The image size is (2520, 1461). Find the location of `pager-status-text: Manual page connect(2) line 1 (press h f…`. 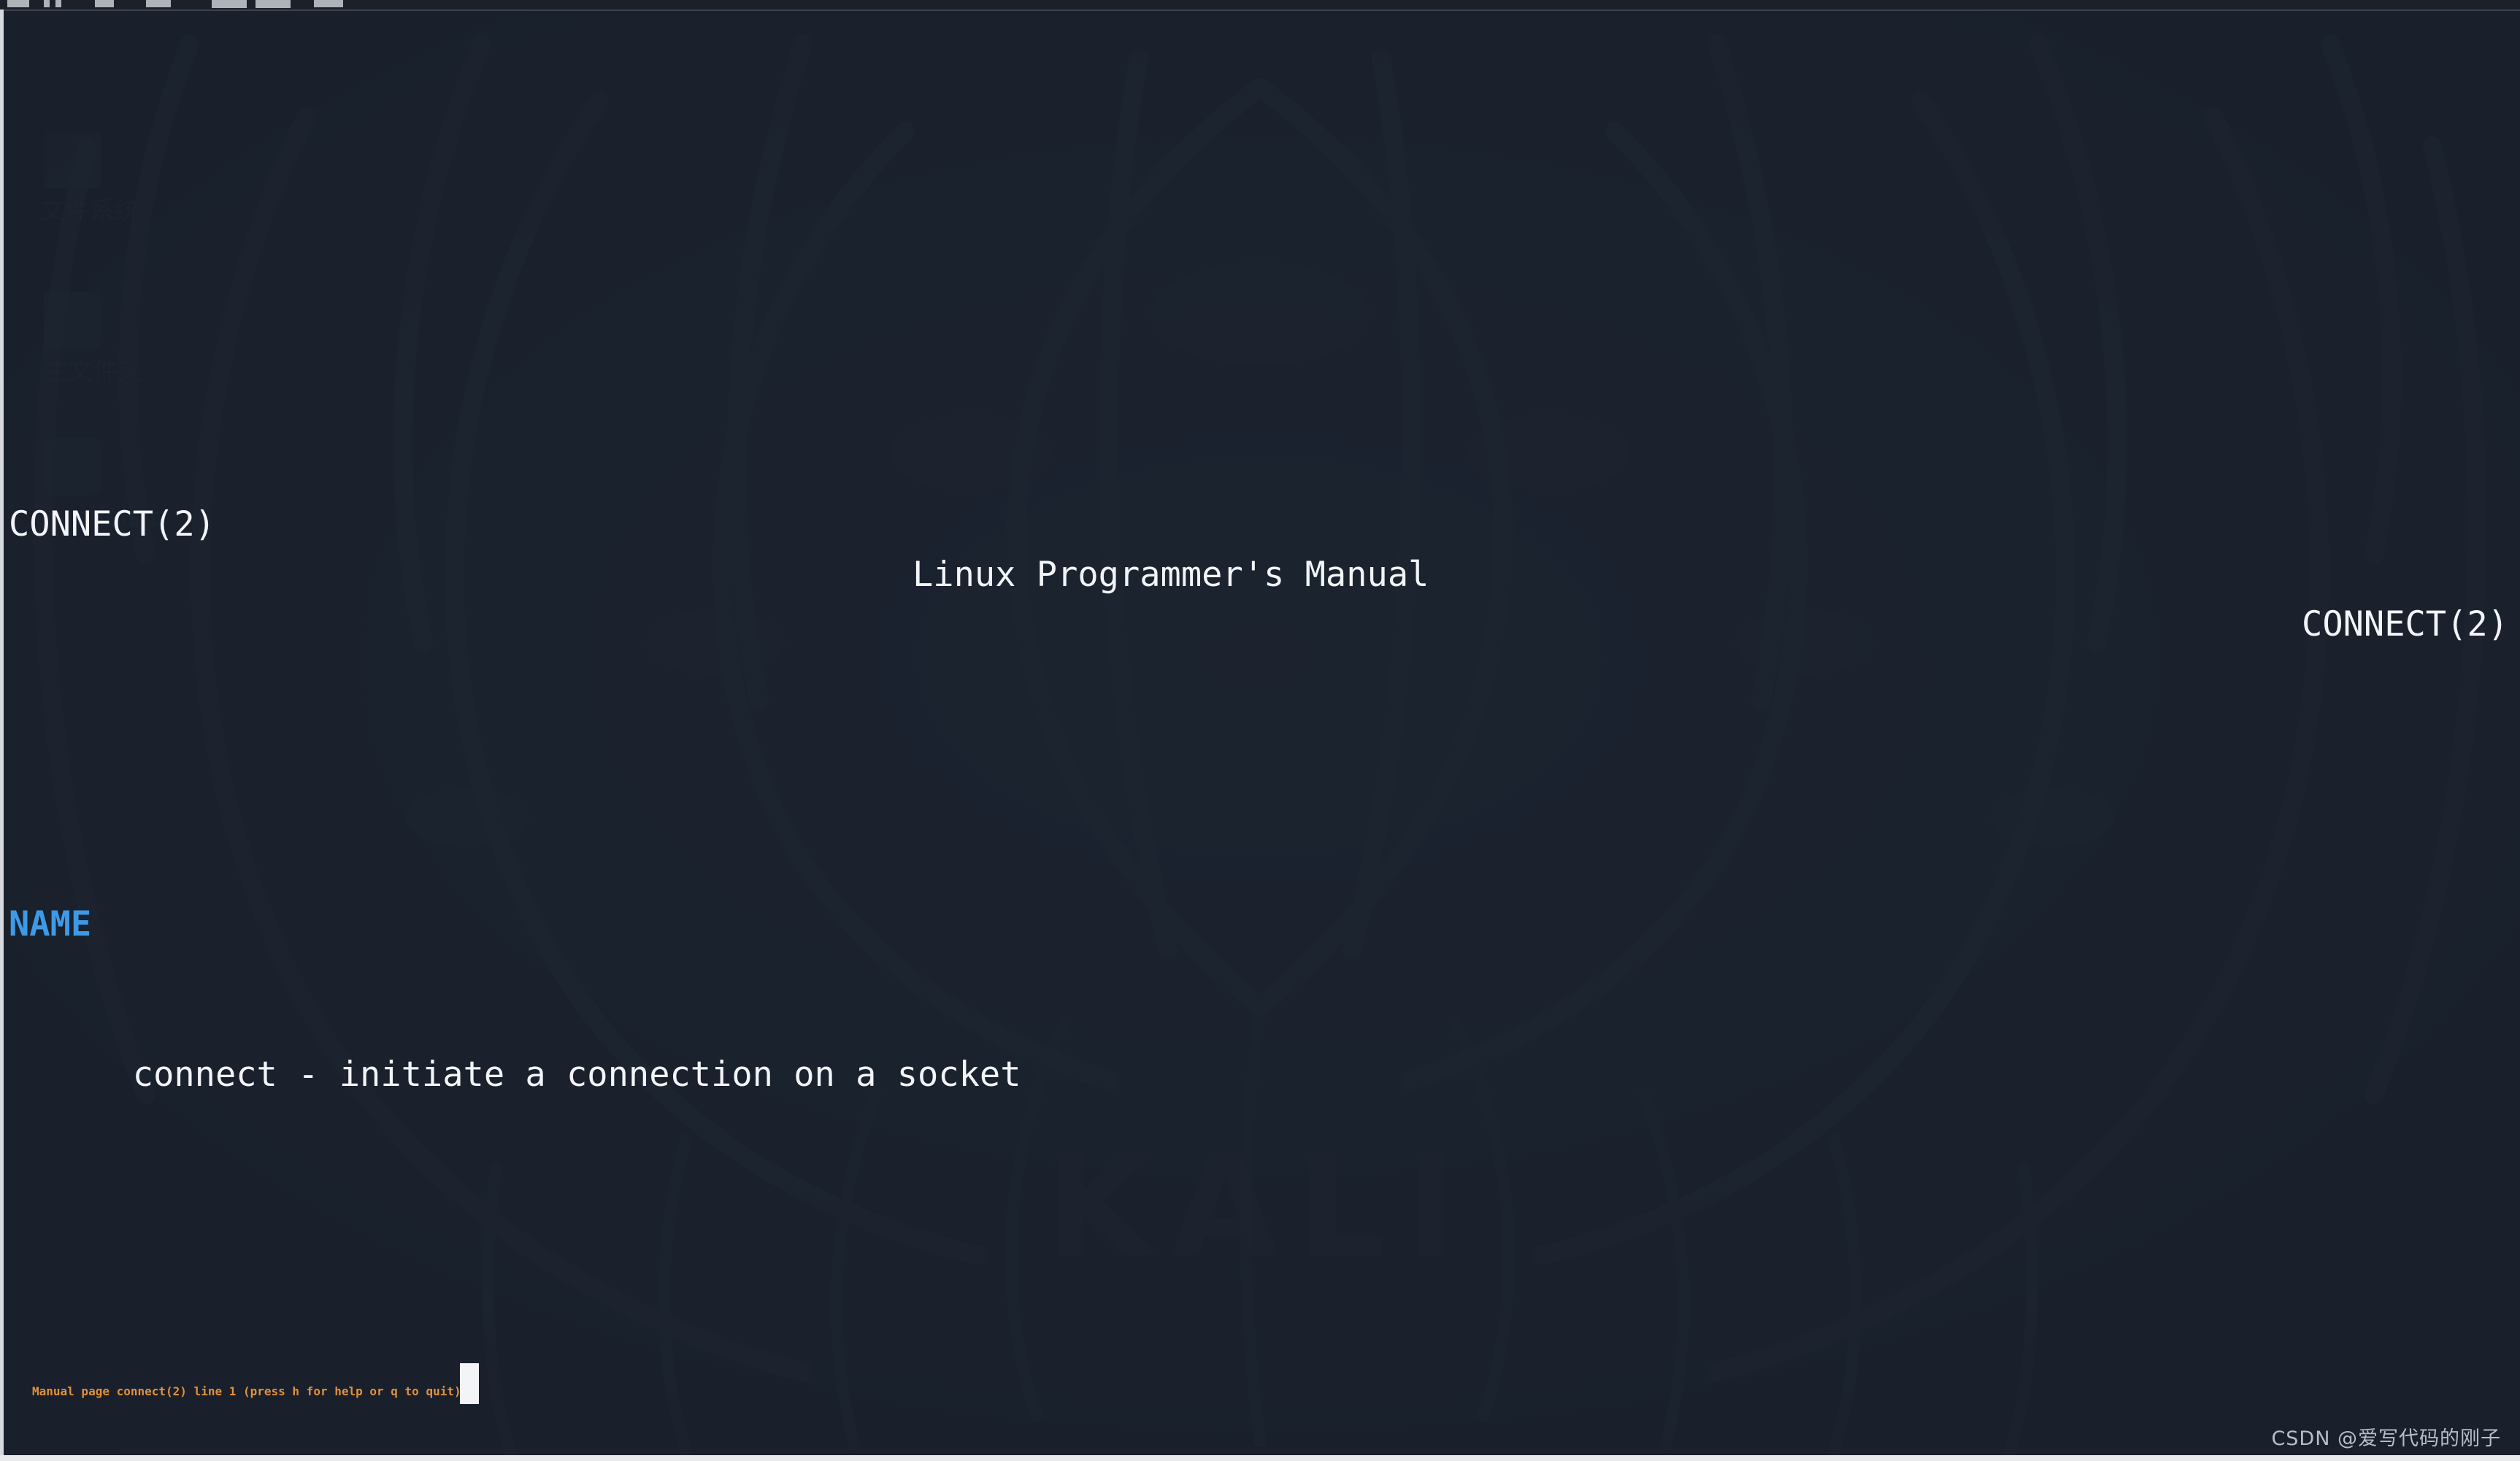

pager-status-text: Manual page connect(2) line 1 (press h f… is located at coordinates (247, 1391).